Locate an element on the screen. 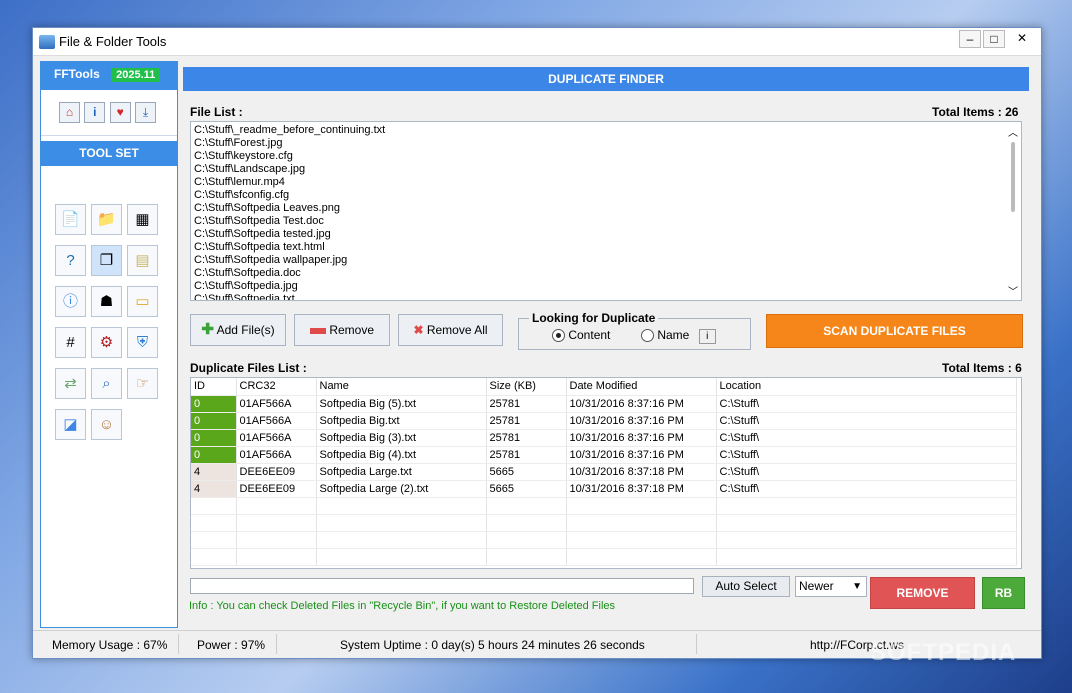 The image size is (1072, 693). list-item: C:\Stuff\Landscape.jpg is located at coordinates (606, 169).